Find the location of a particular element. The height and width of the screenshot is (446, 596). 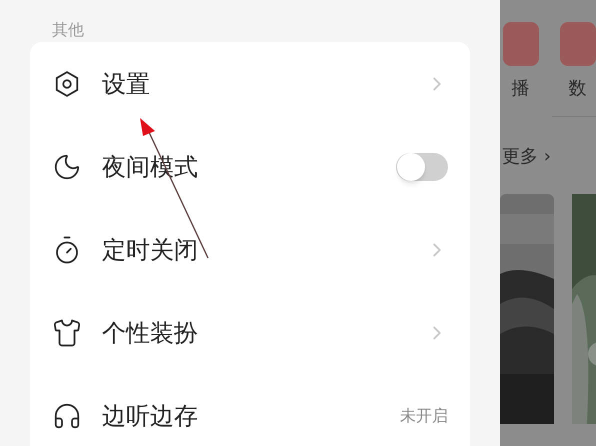

menu-item-label: 定时关闭 is located at coordinates (150, 250).